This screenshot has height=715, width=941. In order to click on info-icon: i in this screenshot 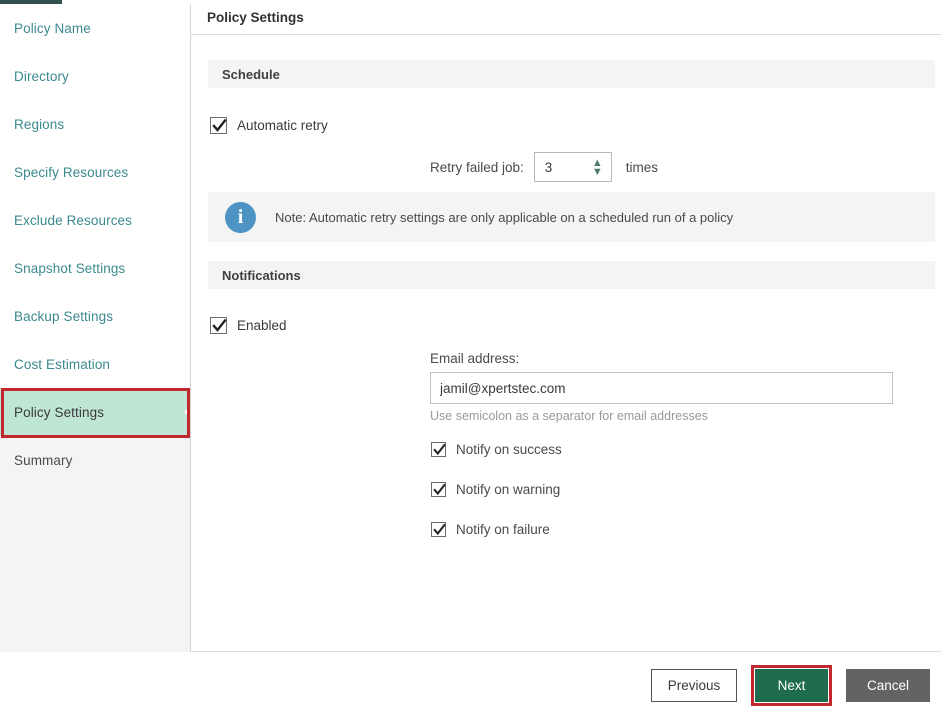, I will do `click(240, 217)`.